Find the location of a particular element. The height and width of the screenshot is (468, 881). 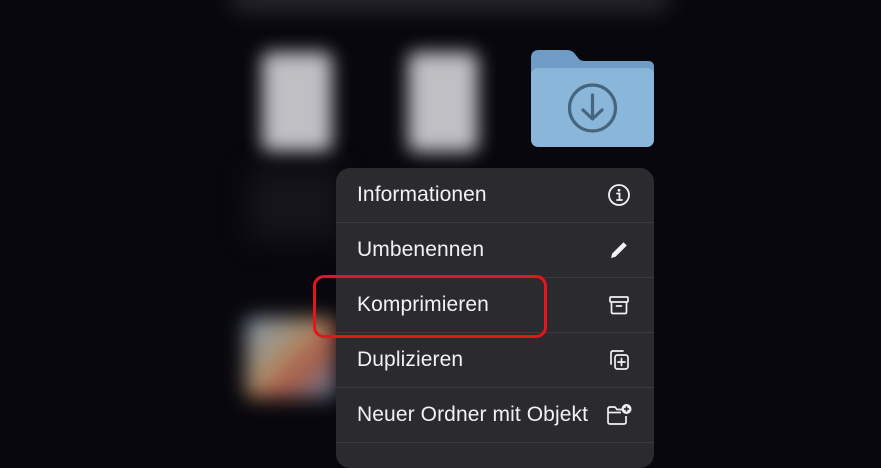

blurred-shadow is located at coordinates (295, 205).